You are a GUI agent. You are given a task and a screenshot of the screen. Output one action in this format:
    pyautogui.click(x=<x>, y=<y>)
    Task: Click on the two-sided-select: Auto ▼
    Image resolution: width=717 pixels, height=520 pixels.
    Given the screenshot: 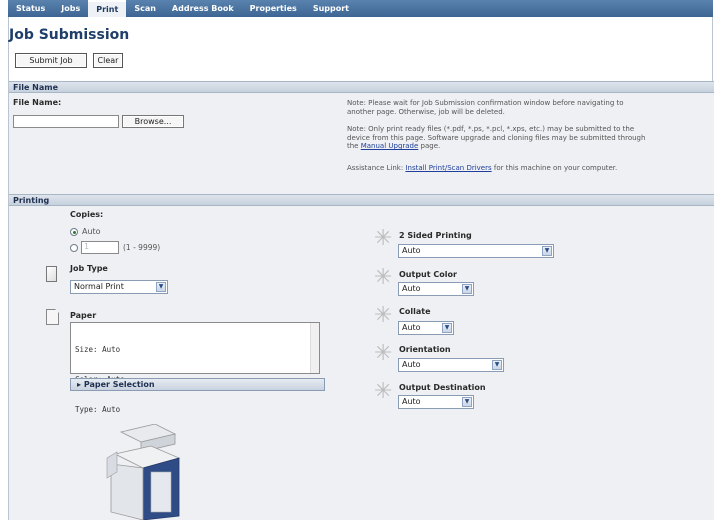 What is the action you would take?
    pyautogui.click(x=476, y=251)
    